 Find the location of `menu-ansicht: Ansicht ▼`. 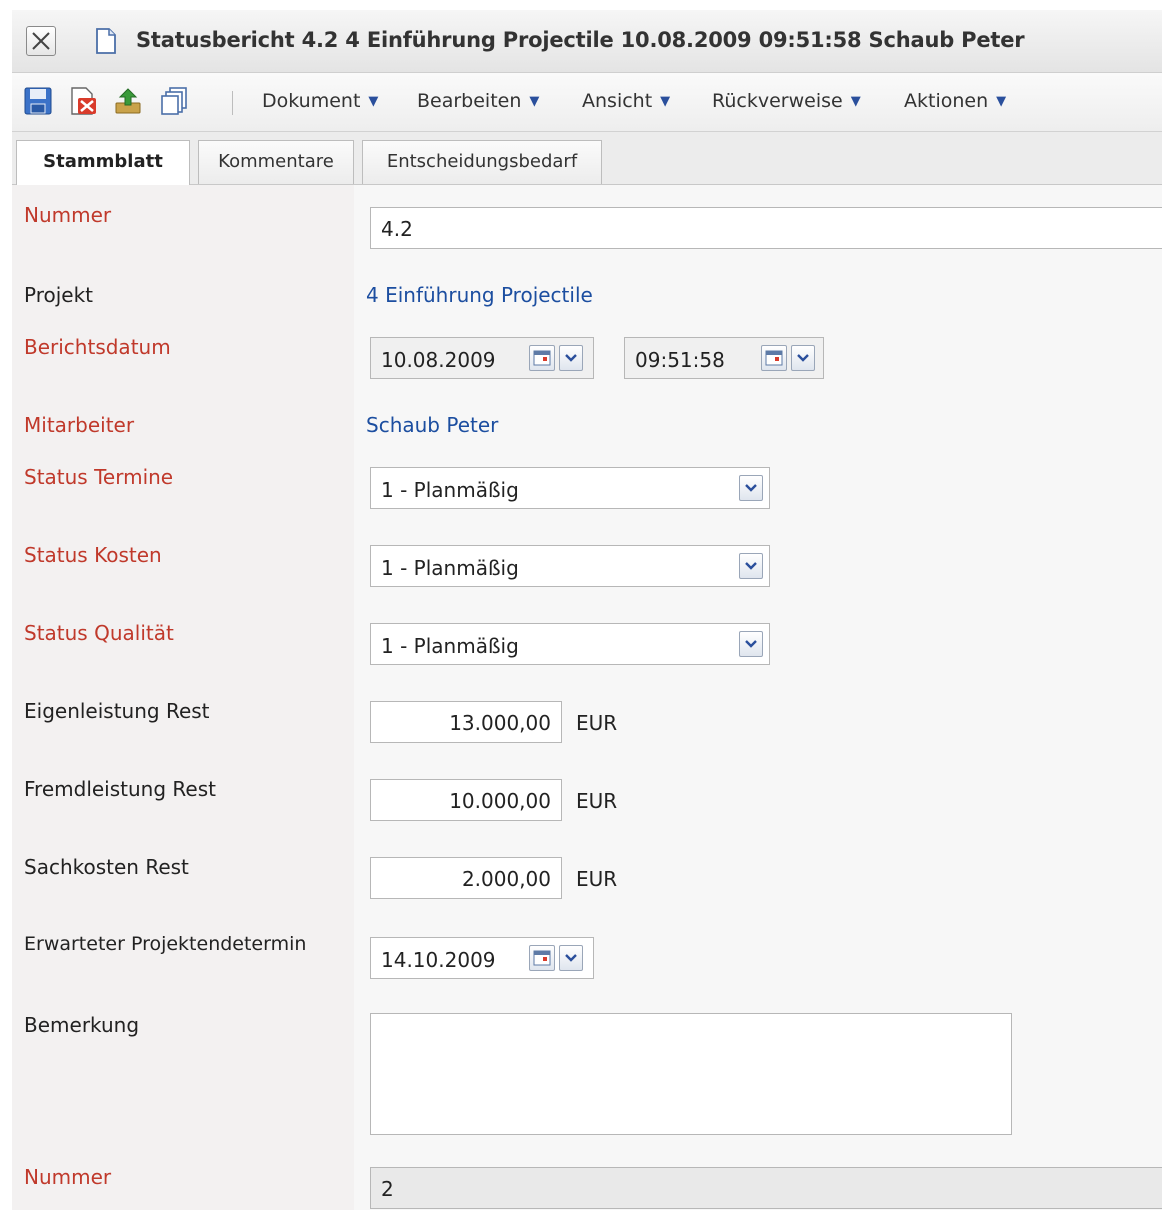

menu-ansicht: Ansicht ▼ is located at coordinates (626, 101).